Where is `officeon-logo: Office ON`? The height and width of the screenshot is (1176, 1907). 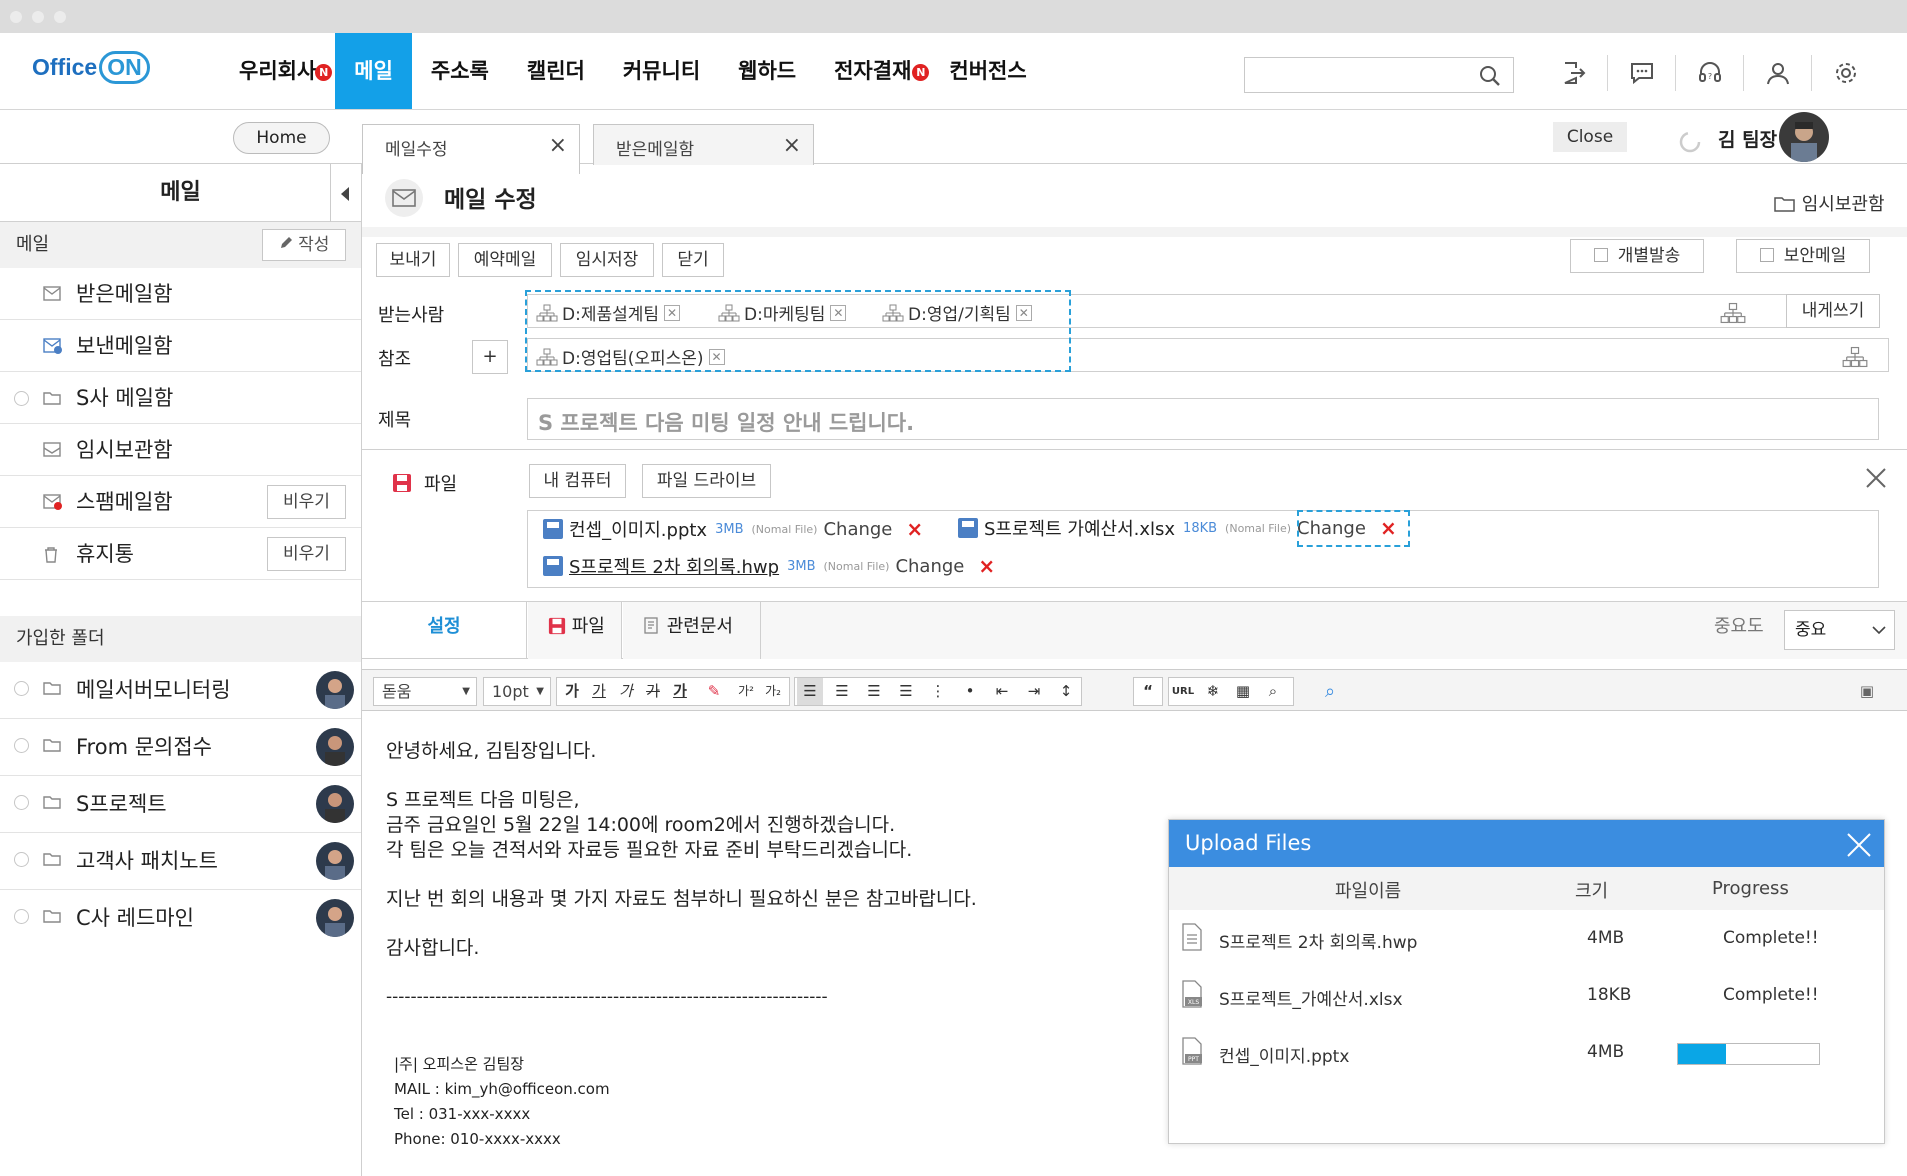 officeon-logo: Office ON is located at coordinates (91, 67).